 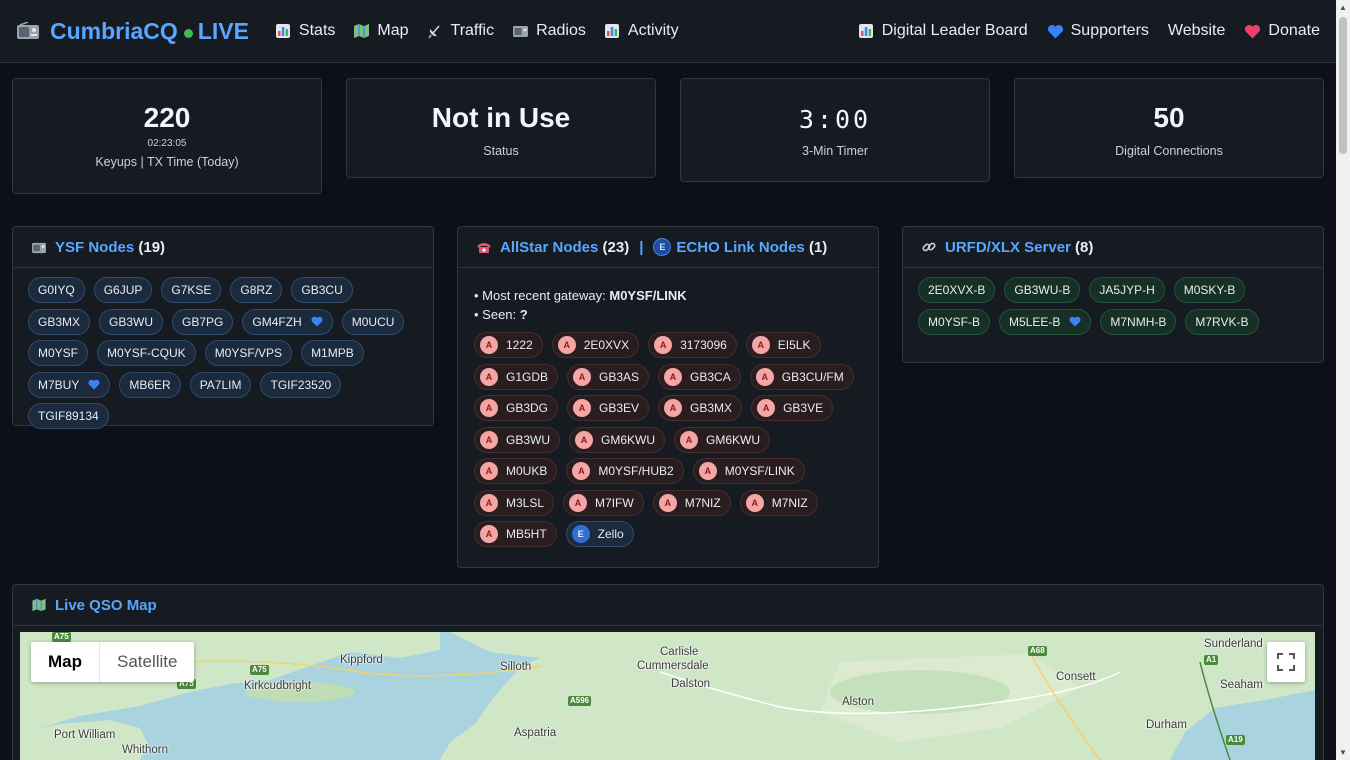 I want to click on node-chip: TGIF89134, so click(x=68, y=416).